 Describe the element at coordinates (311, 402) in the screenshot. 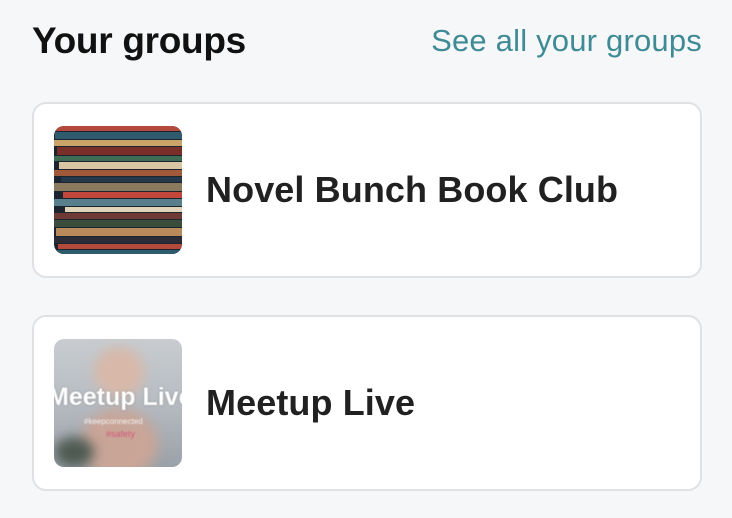

I see `group-name: Meetup Live` at that location.